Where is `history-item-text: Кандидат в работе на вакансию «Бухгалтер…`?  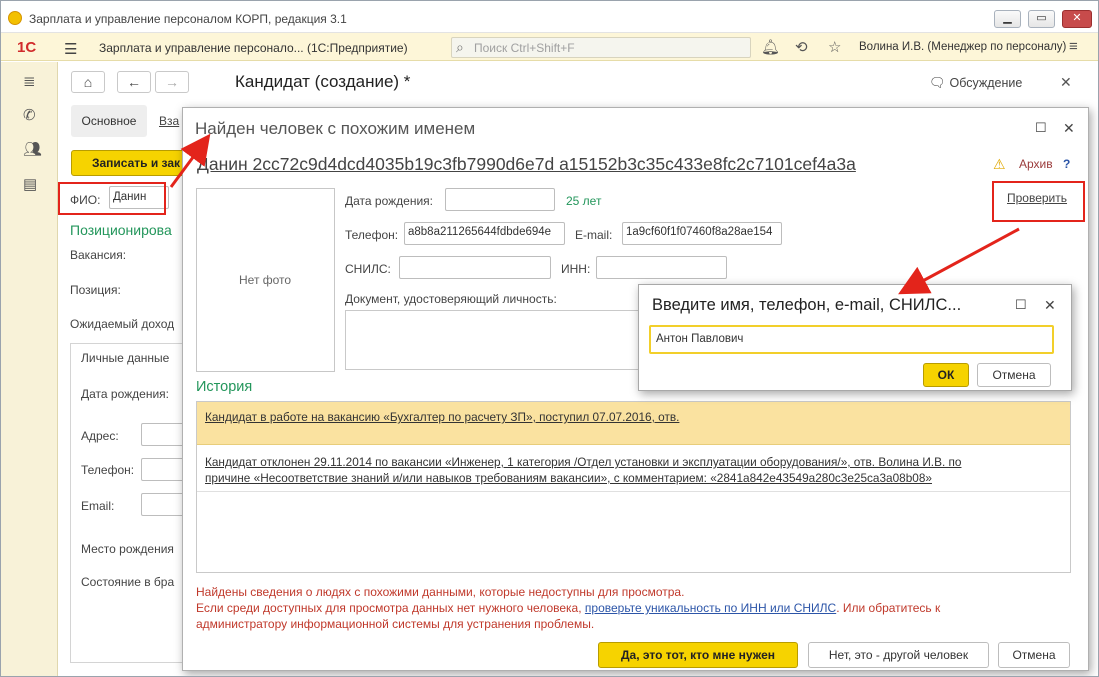 history-item-text: Кандидат в работе на вакансию «Бухгалтер… is located at coordinates (635, 417).